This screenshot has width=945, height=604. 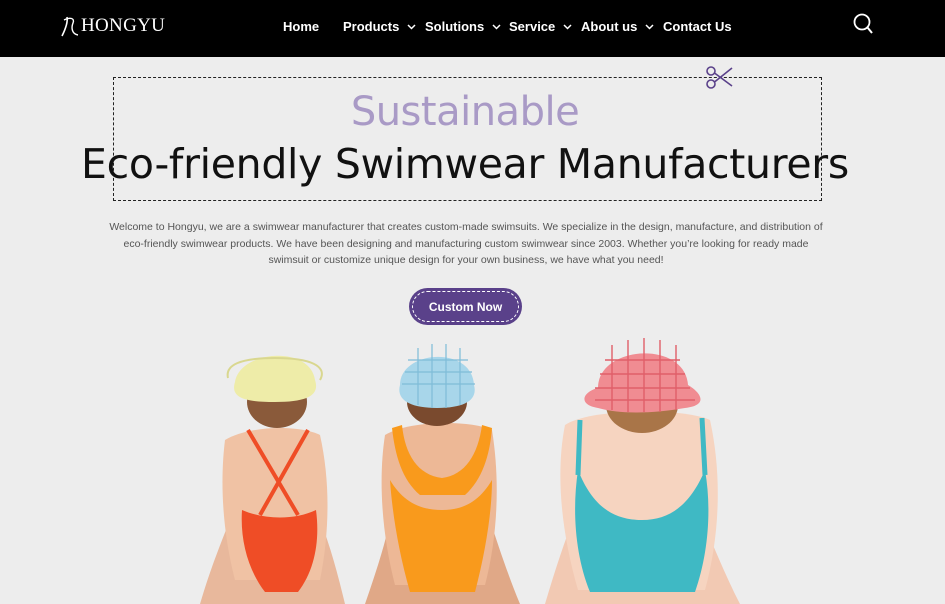 I want to click on custom-now-label: Custom Now, so click(x=465, y=306).